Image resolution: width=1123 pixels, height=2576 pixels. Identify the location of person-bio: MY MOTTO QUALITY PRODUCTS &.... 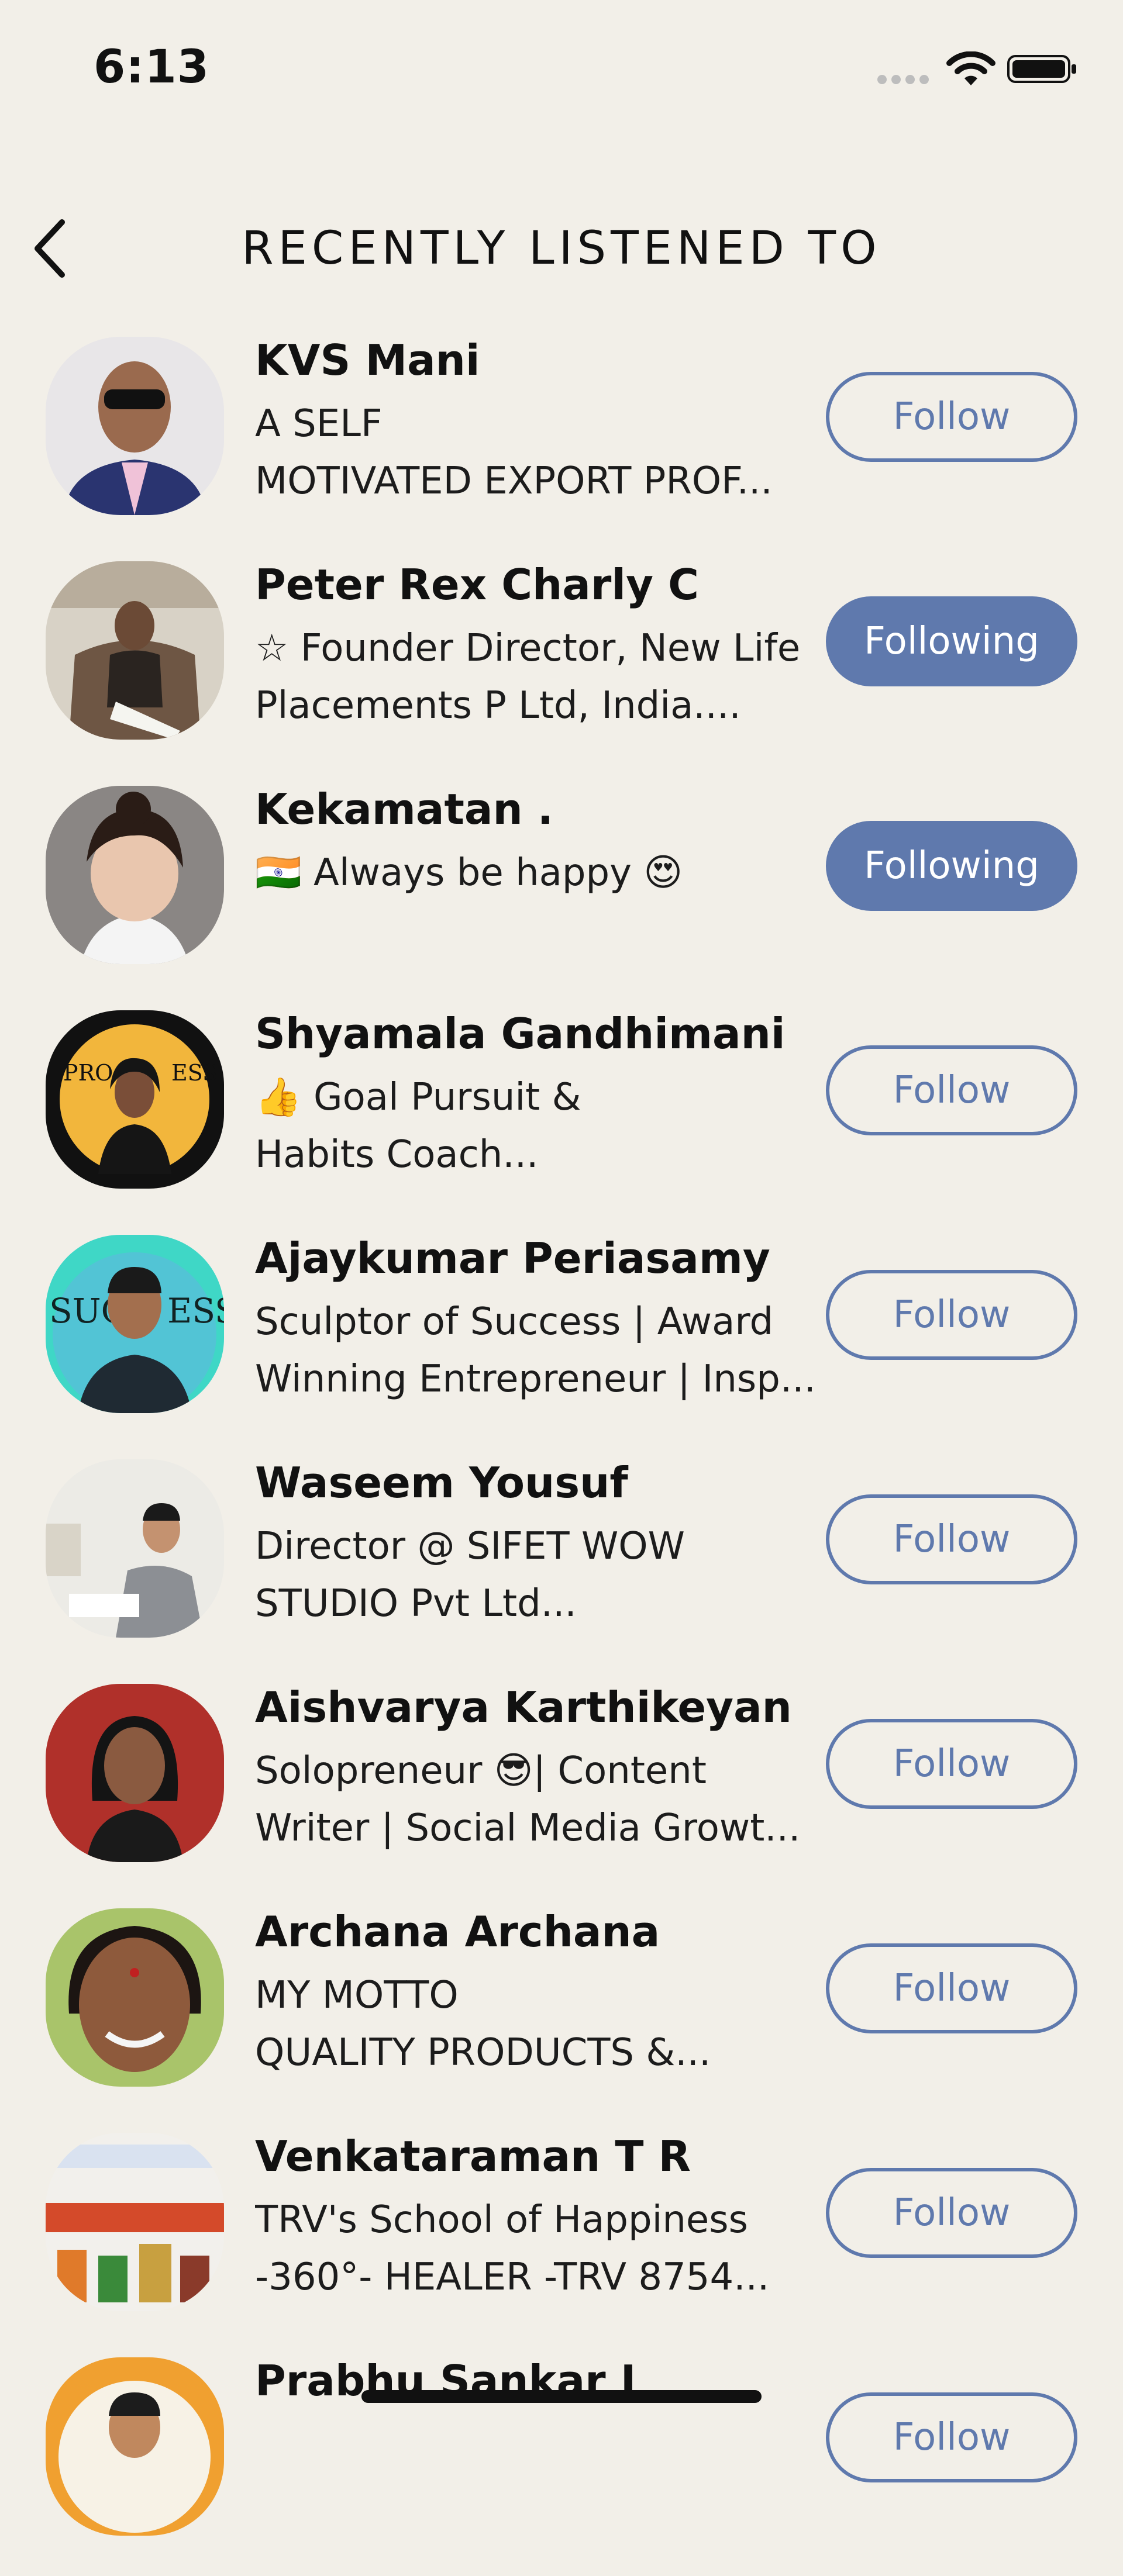
(536, 2024).